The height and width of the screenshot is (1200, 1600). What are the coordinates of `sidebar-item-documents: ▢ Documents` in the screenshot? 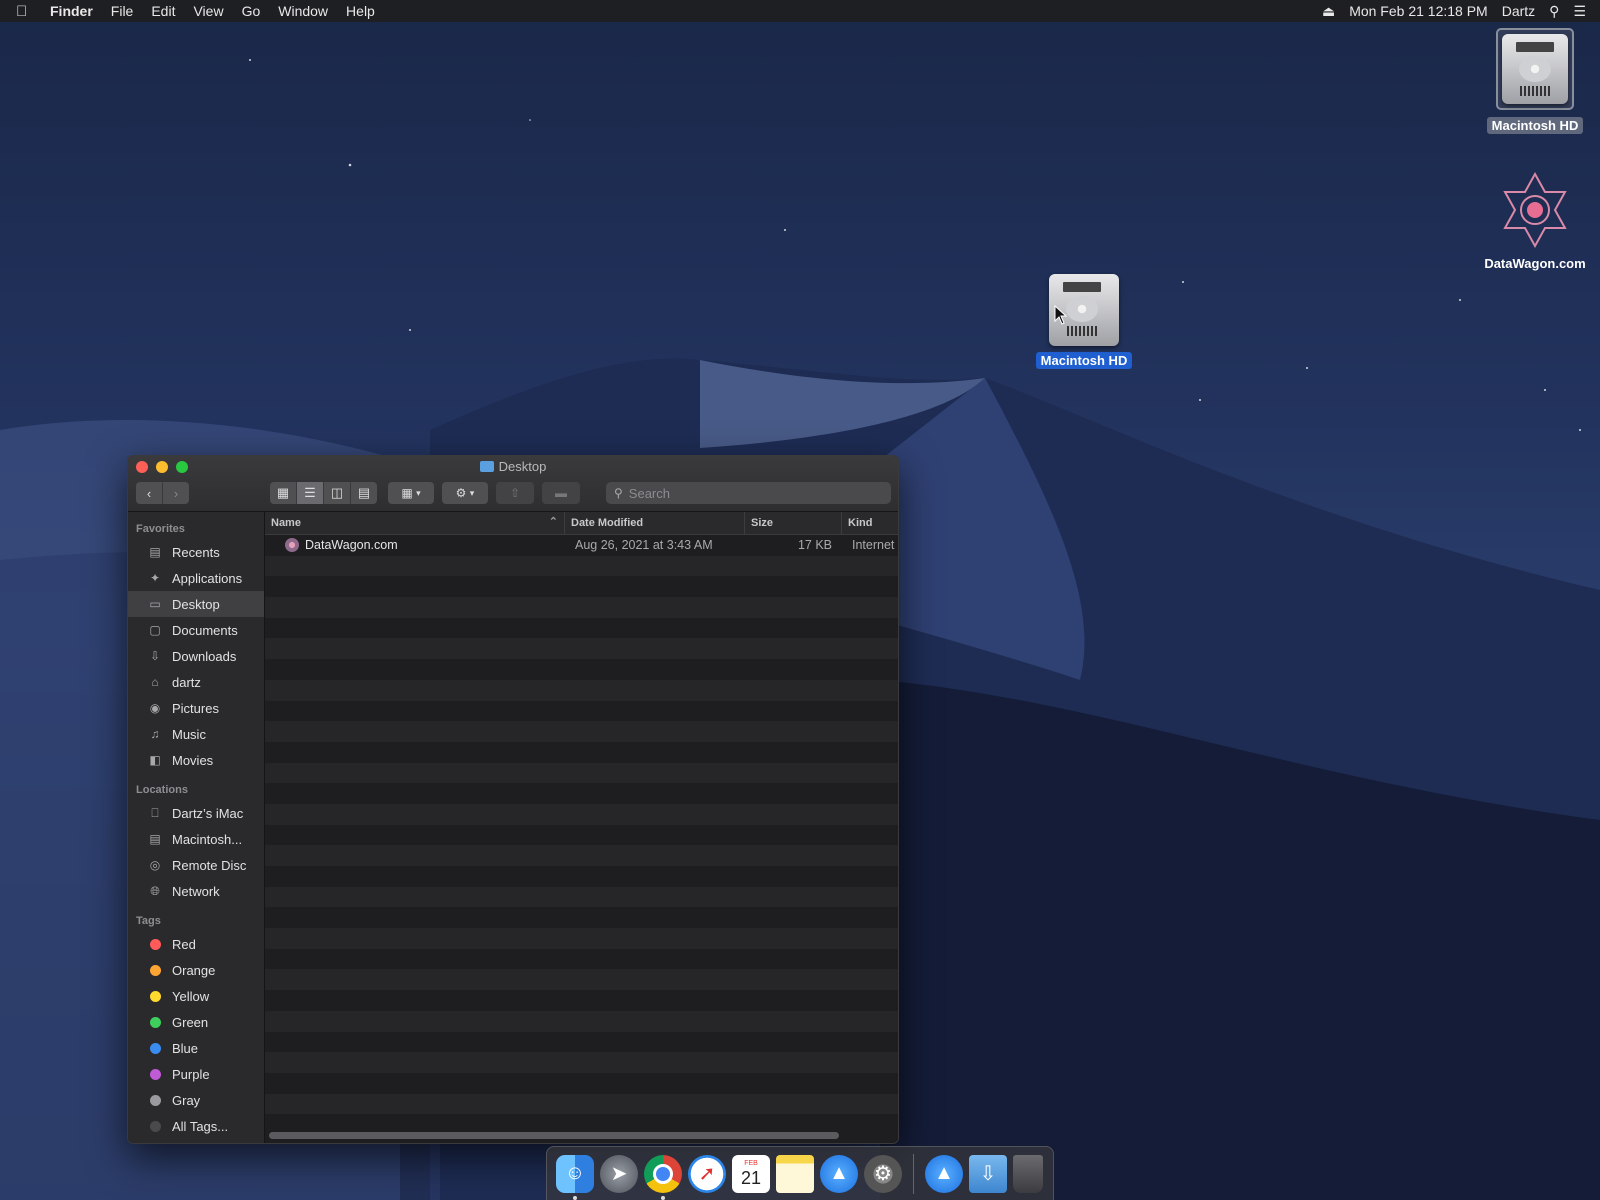 It's located at (196, 630).